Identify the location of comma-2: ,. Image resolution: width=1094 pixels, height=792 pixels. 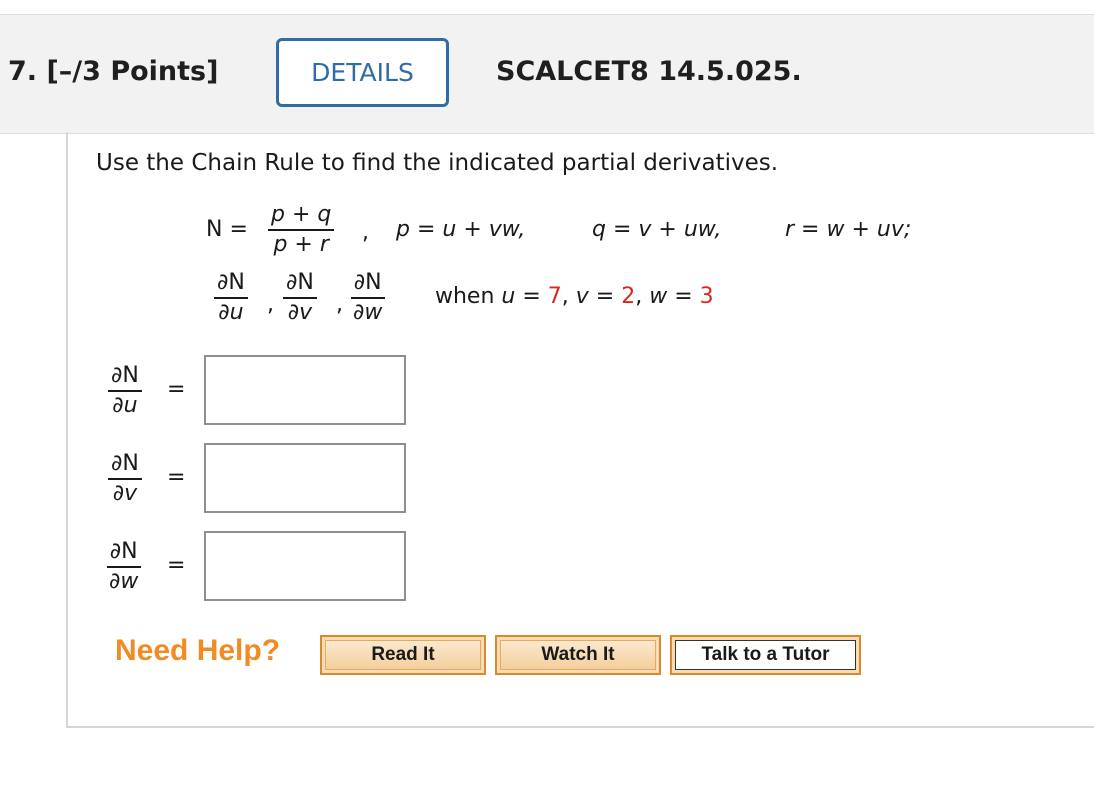
(339, 304).